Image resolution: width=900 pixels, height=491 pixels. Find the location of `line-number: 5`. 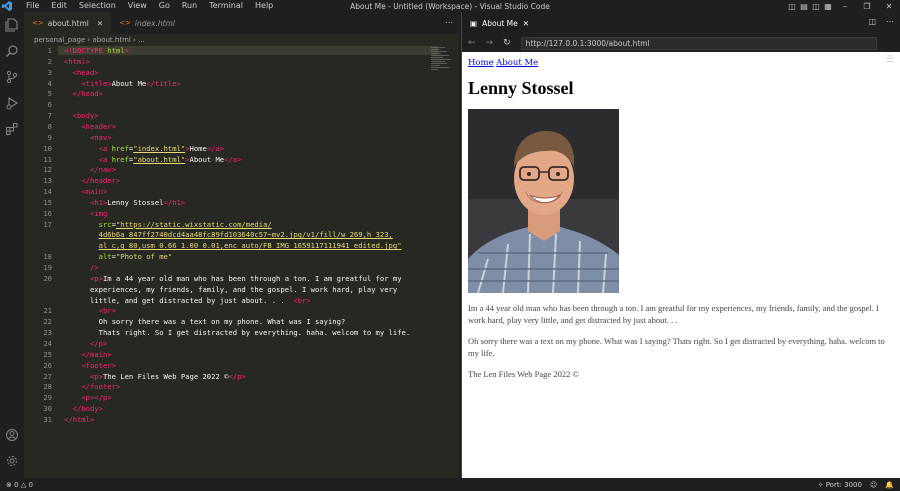

line-number: 5 is located at coordinates (49, 94).